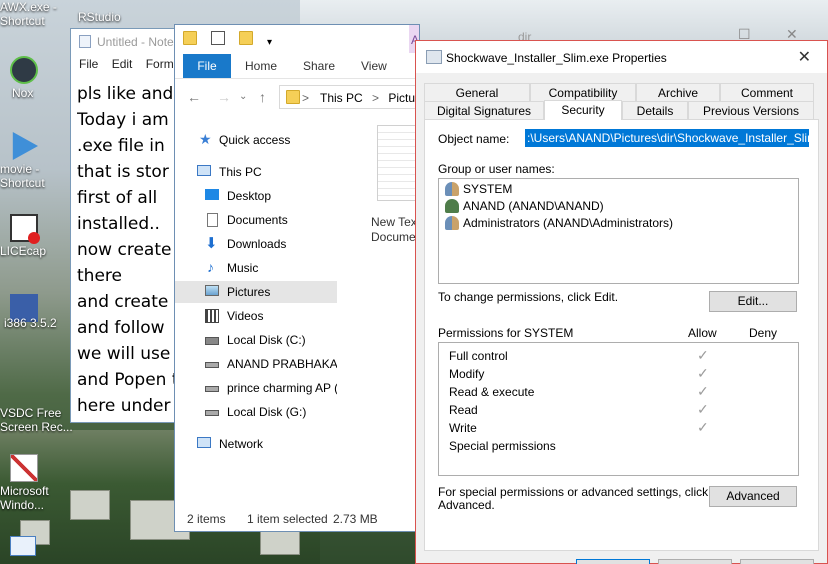 This screenshot has width=828, height=564. Describe the element at coordinates (583, 92) in the screenshot. I see `tab-compatibility: Compatibility` at that location.